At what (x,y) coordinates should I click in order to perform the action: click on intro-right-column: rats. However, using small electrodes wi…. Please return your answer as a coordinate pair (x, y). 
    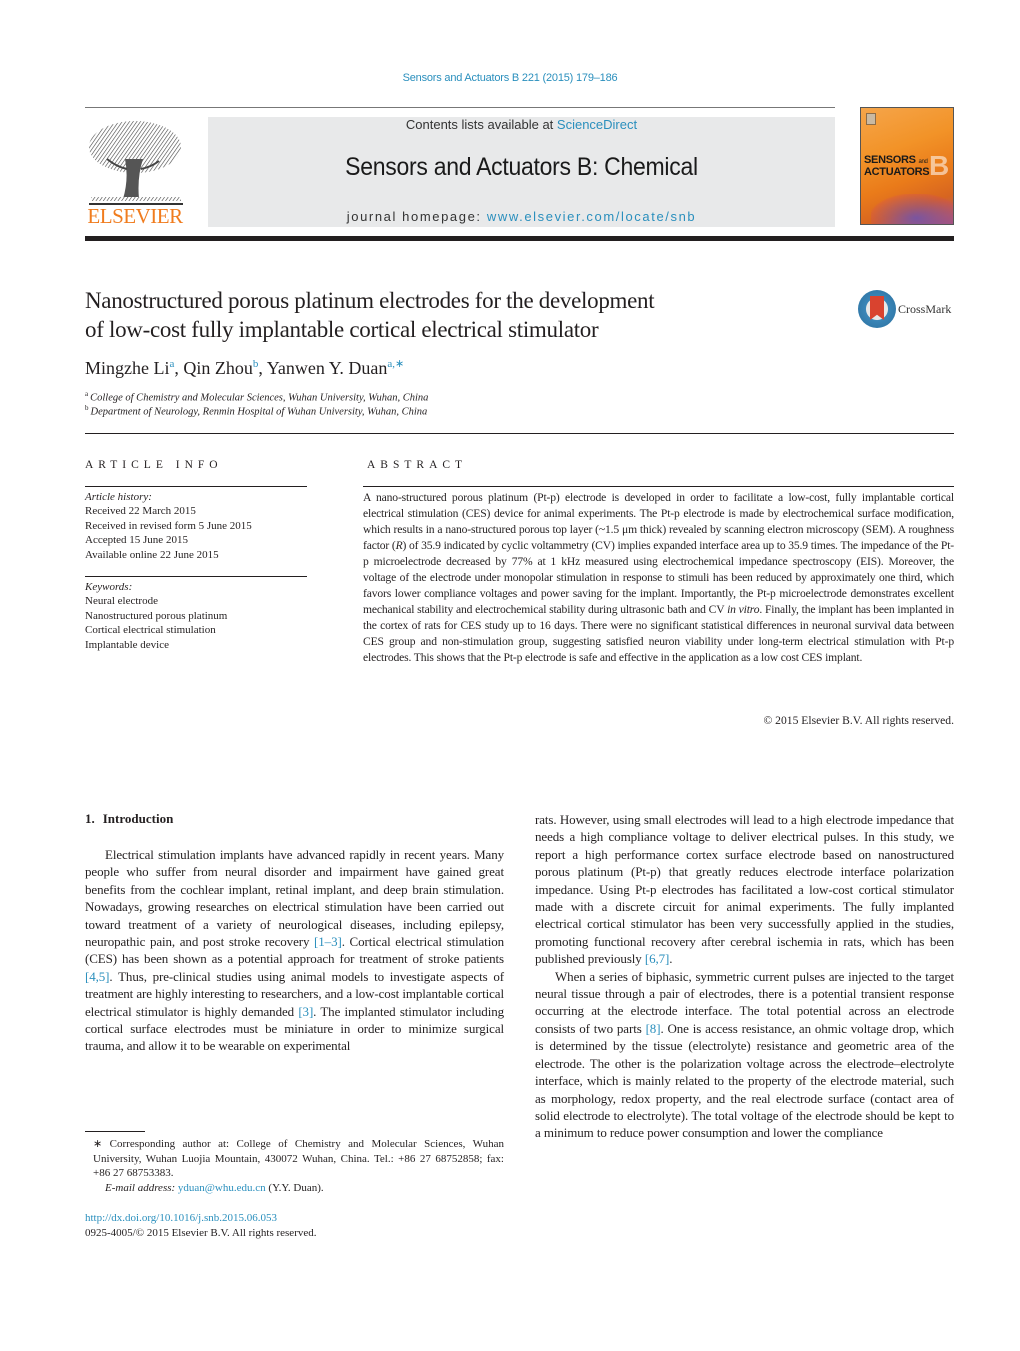
    Looking at the image, I should click on (744, 976).